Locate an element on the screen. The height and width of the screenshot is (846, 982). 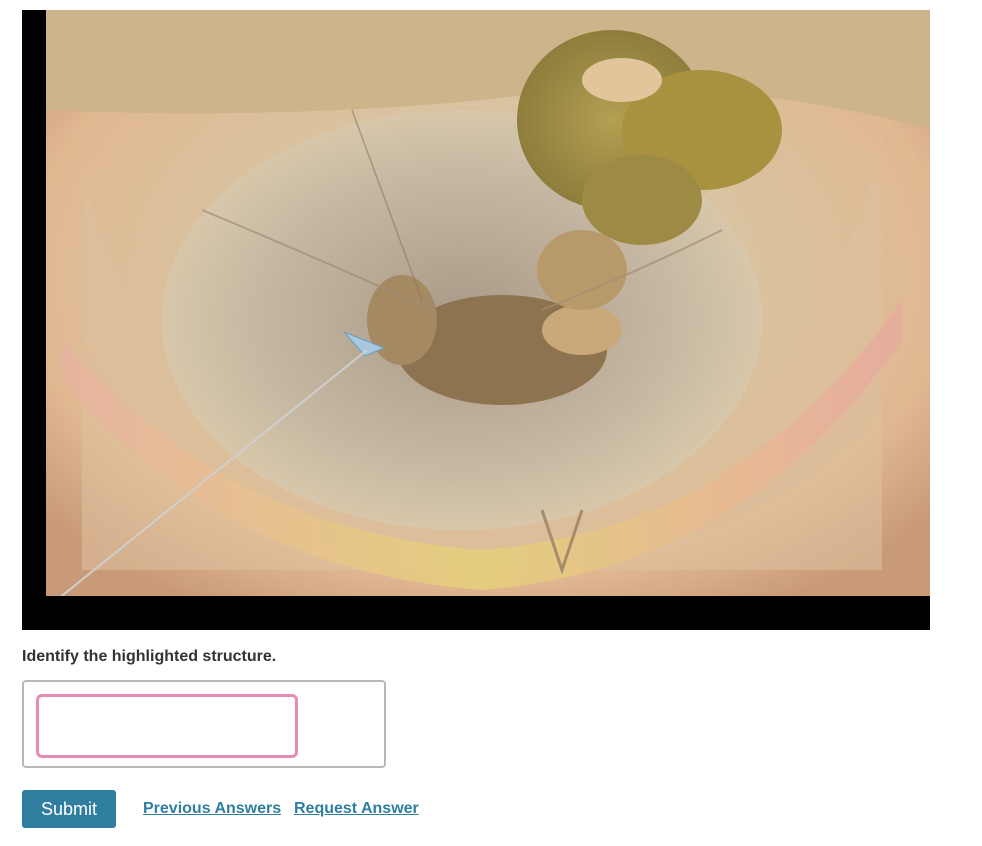
answer-input is located at coordinates (167, 726).